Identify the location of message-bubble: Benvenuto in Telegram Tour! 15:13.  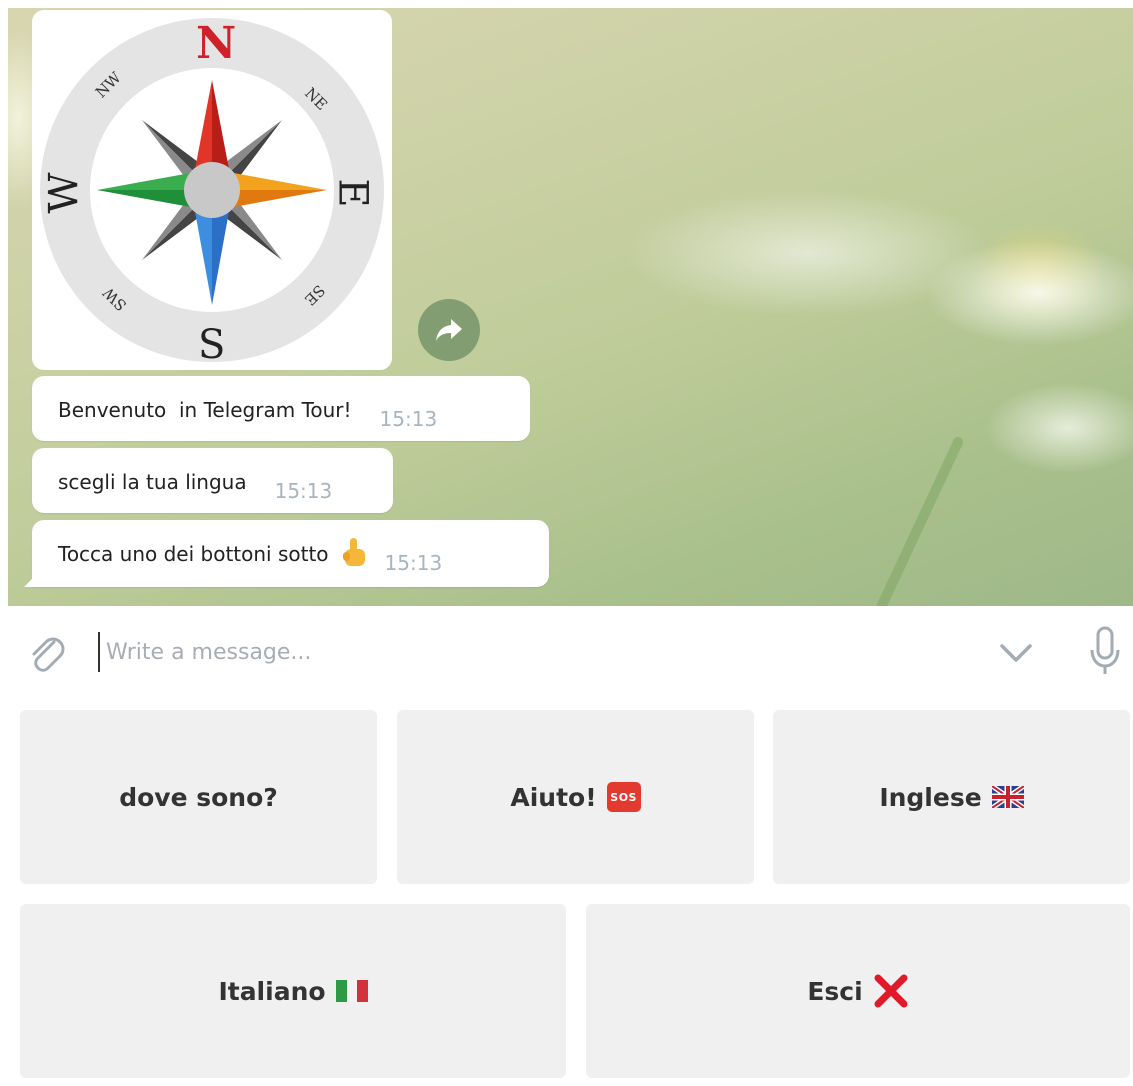
(281, 408).